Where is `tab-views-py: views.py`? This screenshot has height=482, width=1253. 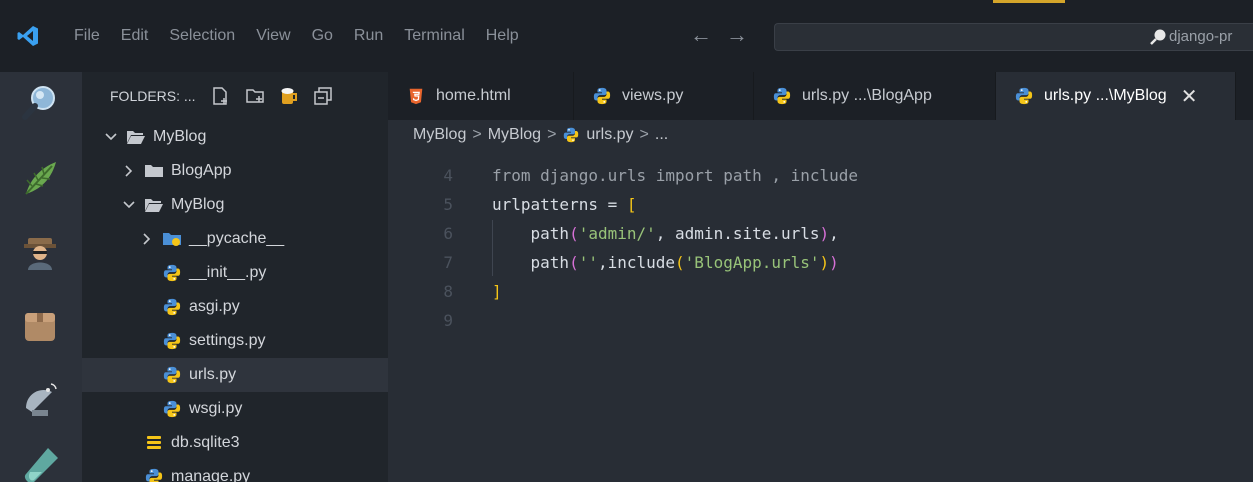
tab-views-py: views.py is located at coordinates (664, 96).